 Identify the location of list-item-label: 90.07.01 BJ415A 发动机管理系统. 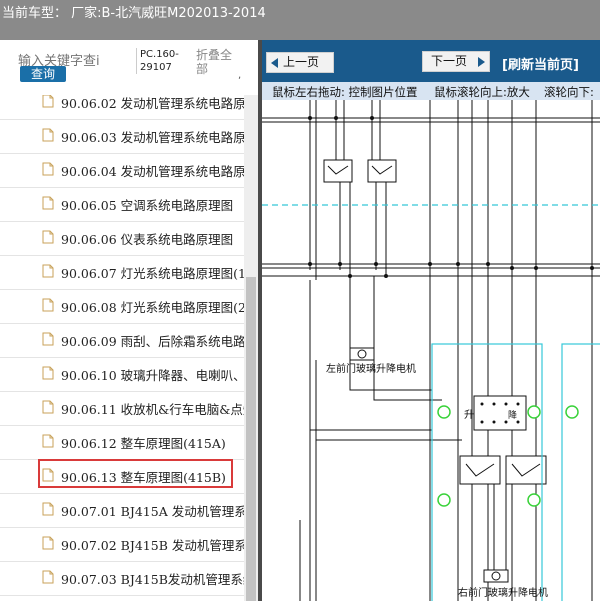
(152, 511).